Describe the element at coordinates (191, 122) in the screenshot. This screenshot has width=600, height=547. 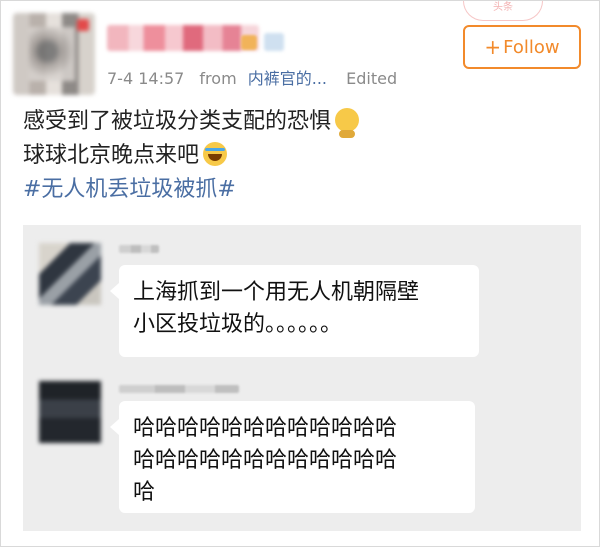
I see `post-line-1: 感受到了被垃圾分类支配的恐惧` at that location.